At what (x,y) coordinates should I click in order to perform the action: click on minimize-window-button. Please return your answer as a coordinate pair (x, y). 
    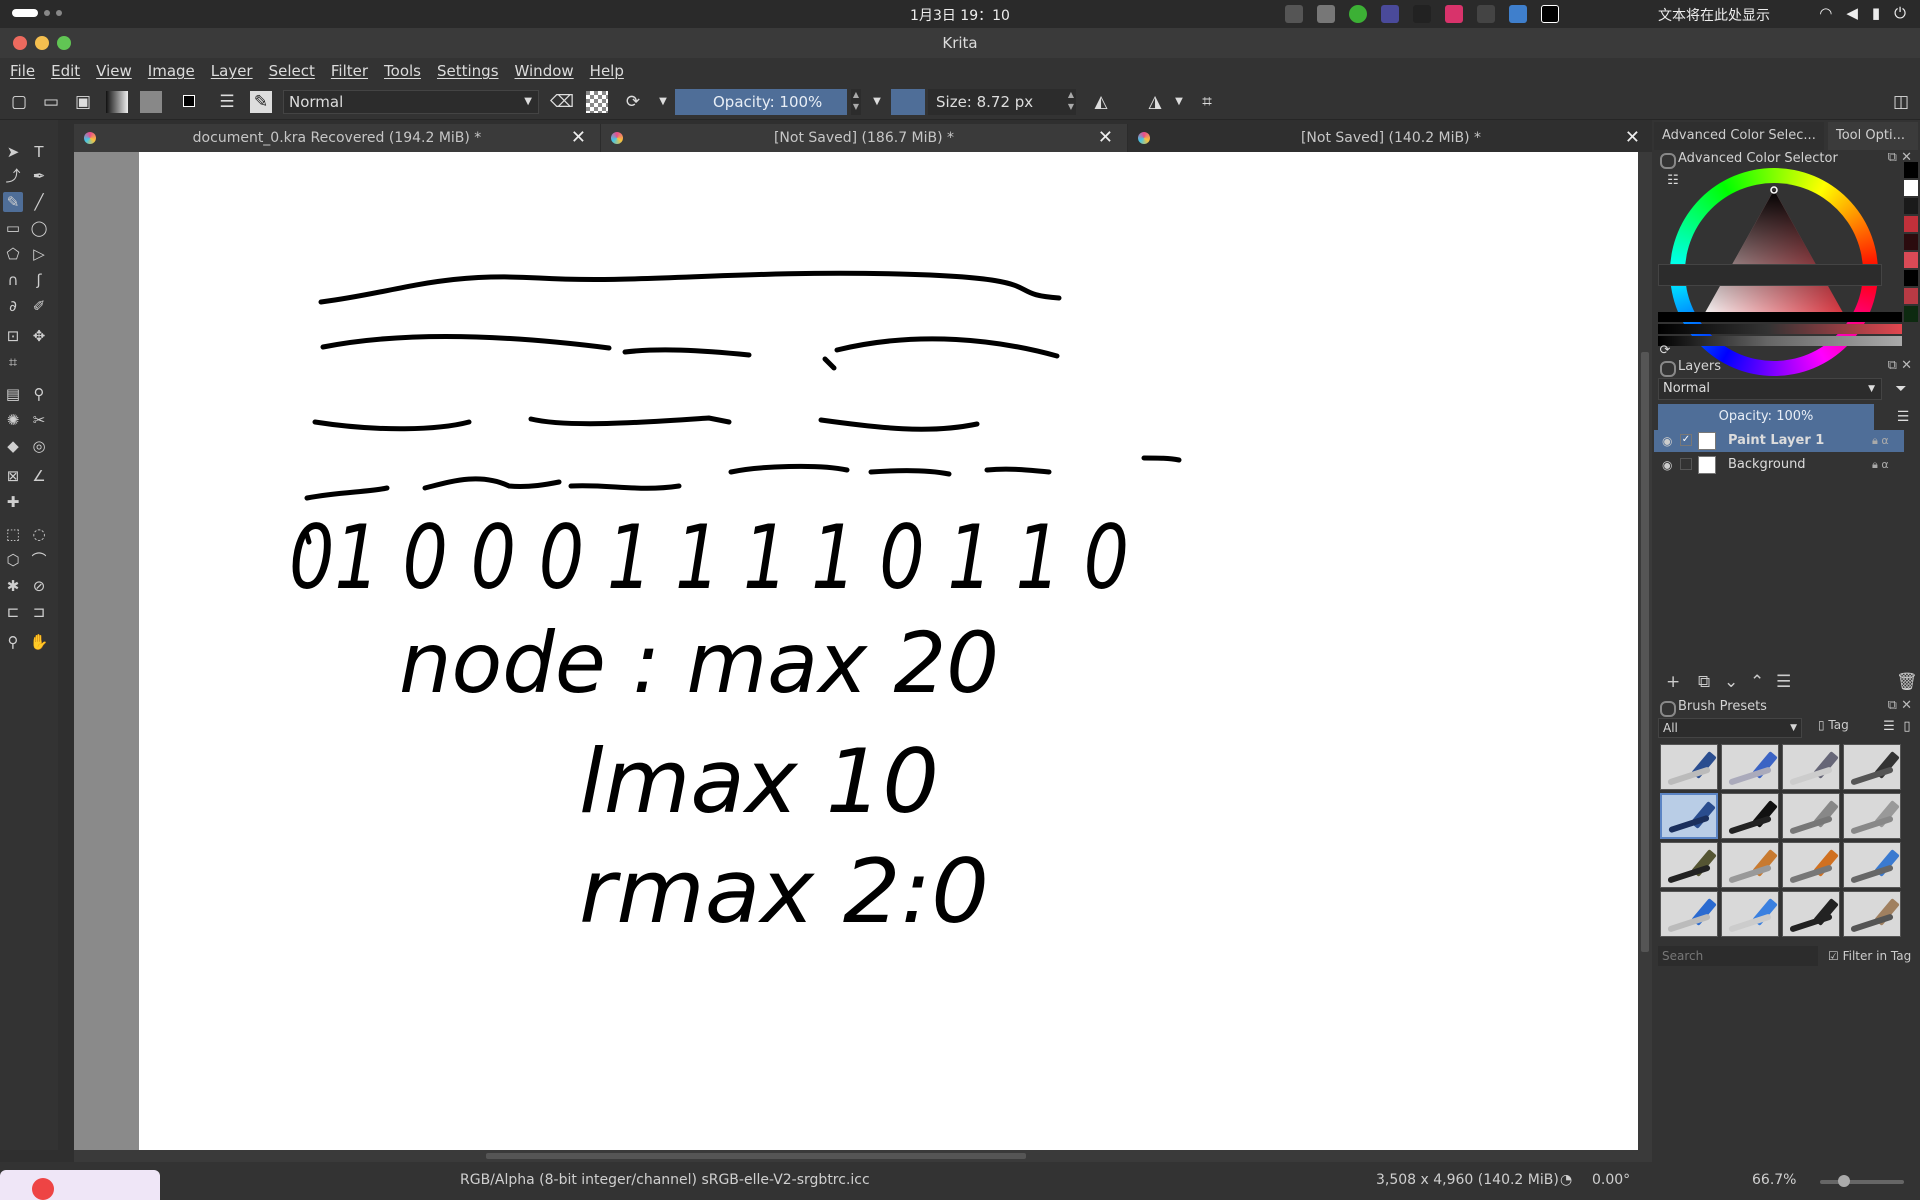
    Looking at the image, I should click on (42, 43).